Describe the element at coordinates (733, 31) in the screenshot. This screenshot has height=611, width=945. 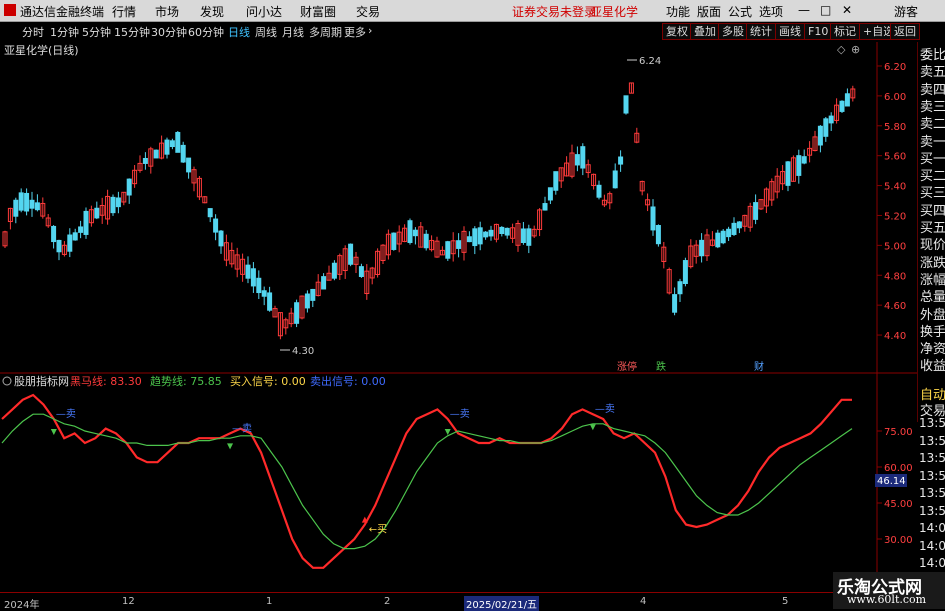
I see `multi-stock-button: 多股` at that location.